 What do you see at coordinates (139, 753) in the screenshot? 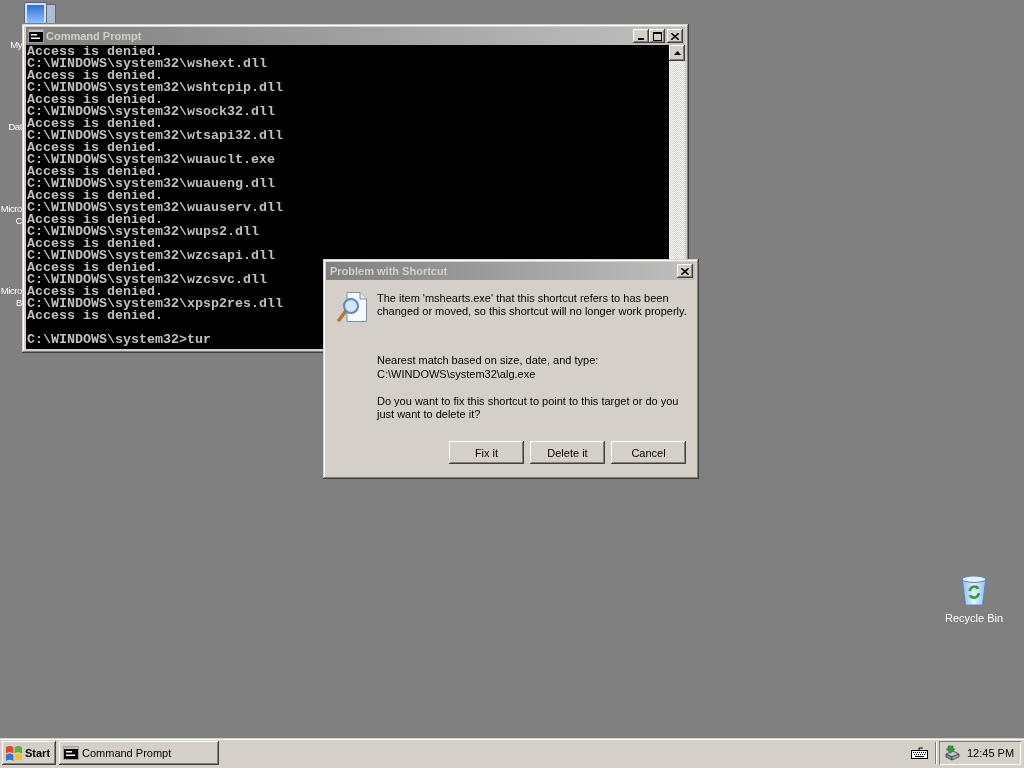
I see `taskbar-button: Command Prompt` at bounding box center [139, 753].